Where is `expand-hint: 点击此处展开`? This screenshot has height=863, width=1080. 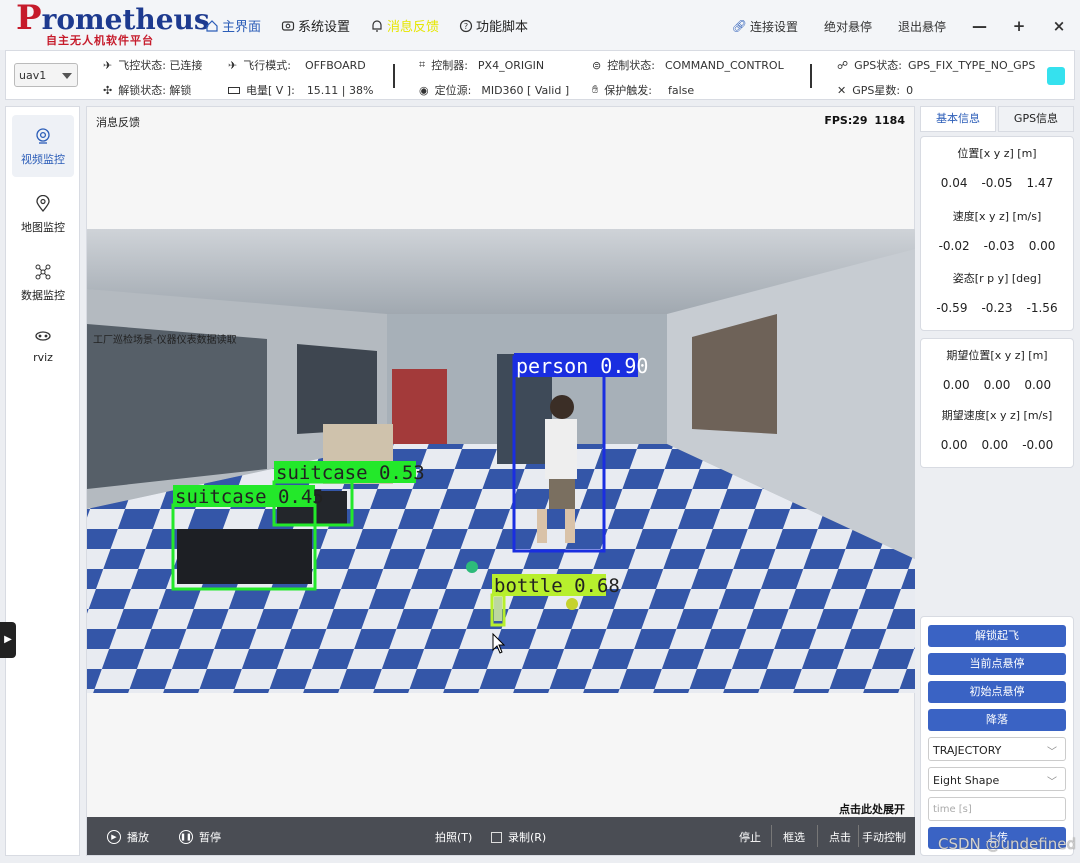 expand-hint: 点击此处展开 is located at coordinates (872, 809).